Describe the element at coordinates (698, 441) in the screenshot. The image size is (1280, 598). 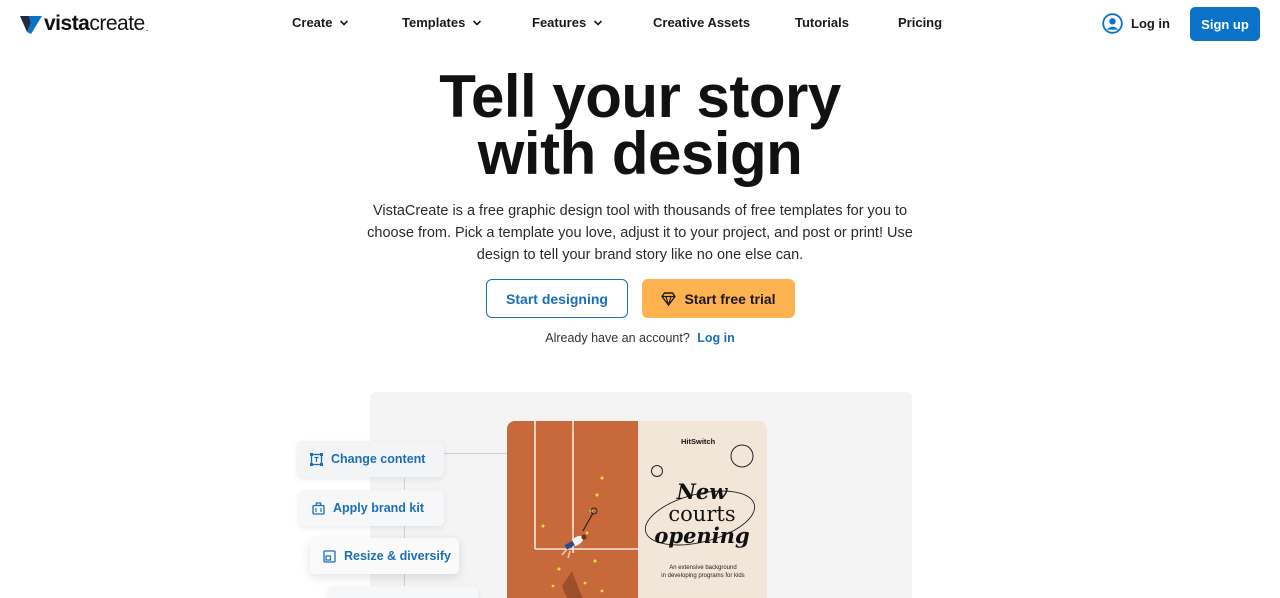
I see `poster-brand: HitSwitch` at that location.